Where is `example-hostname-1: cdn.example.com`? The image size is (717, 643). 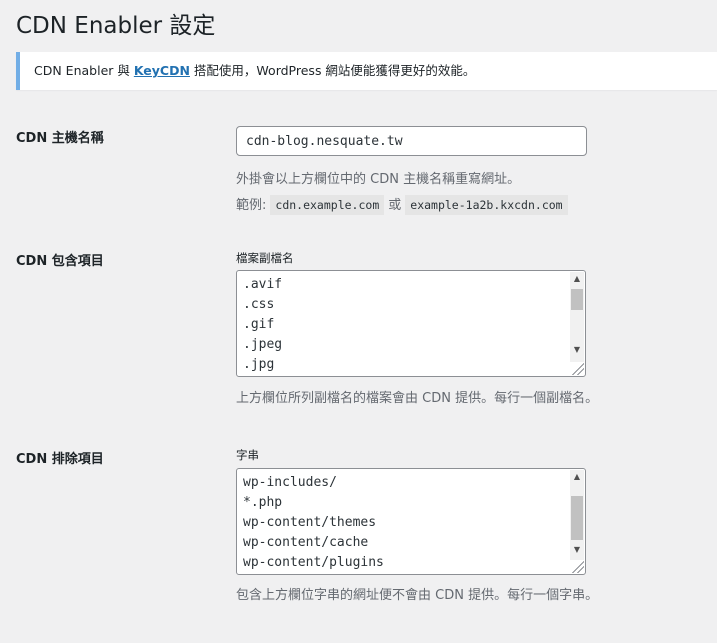
example-hostname-1: cdn.example.com is located at coordinates (327, 205).